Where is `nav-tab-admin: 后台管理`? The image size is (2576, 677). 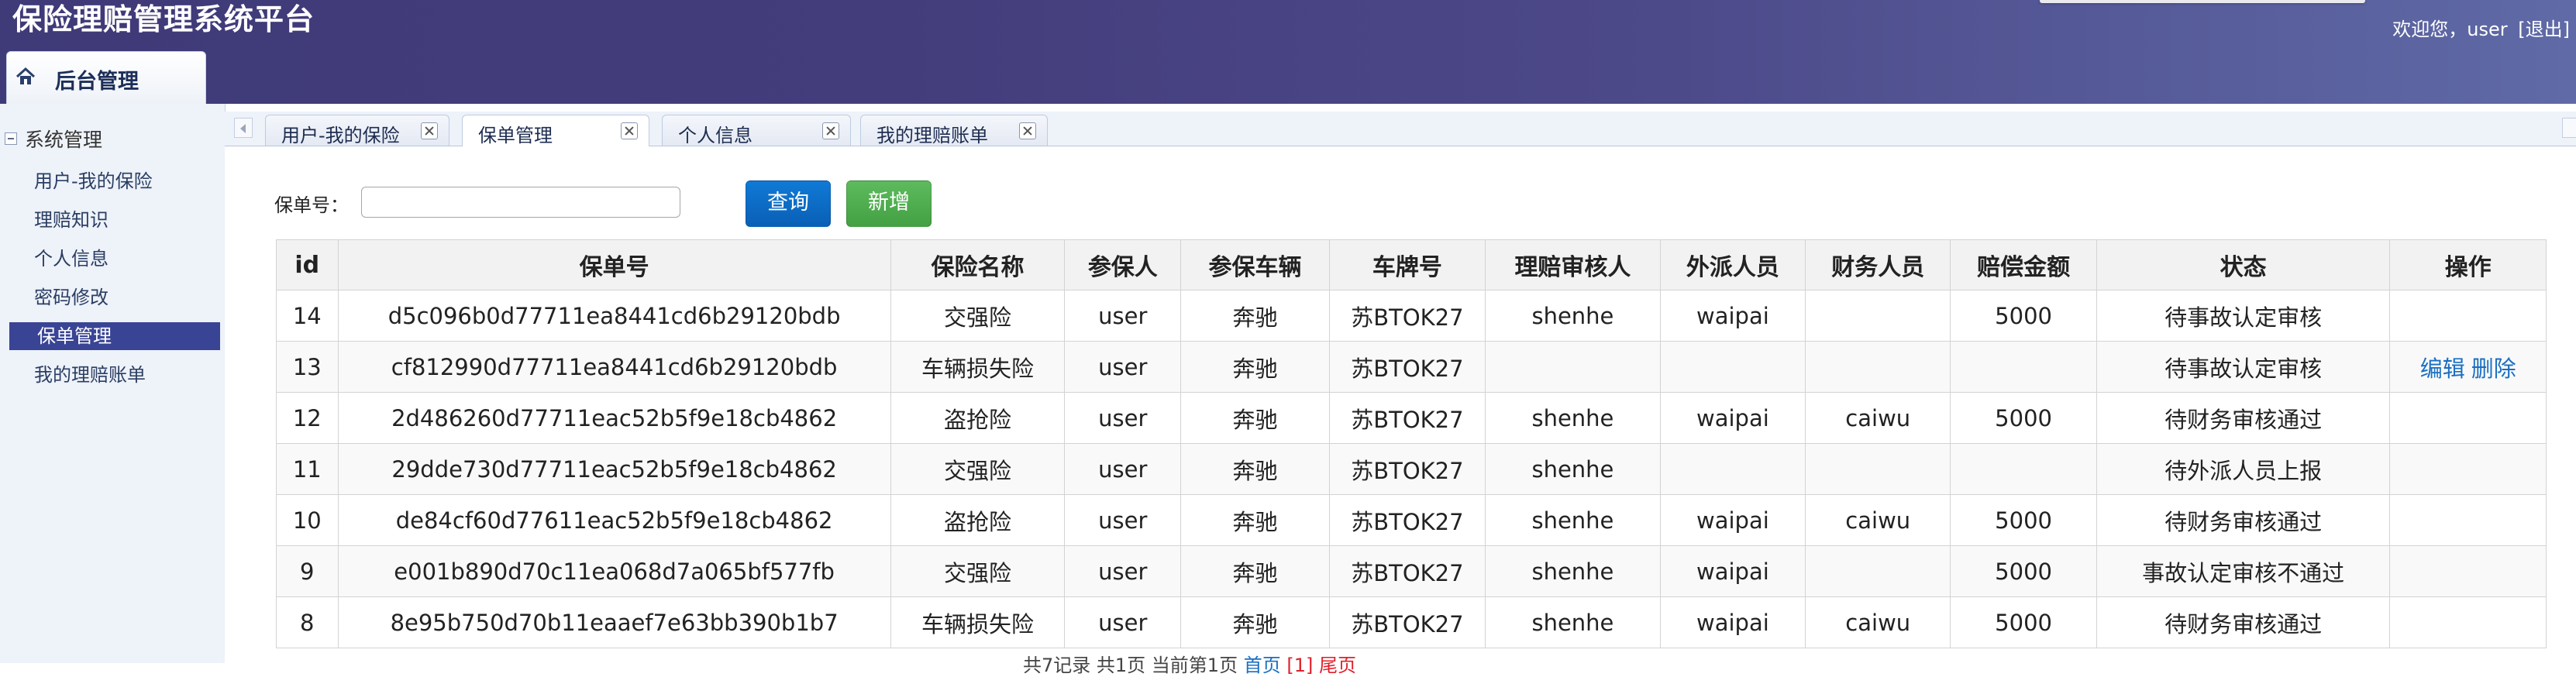 nav-tab-admin: 后台管理 is located at coordinates (106, 77).